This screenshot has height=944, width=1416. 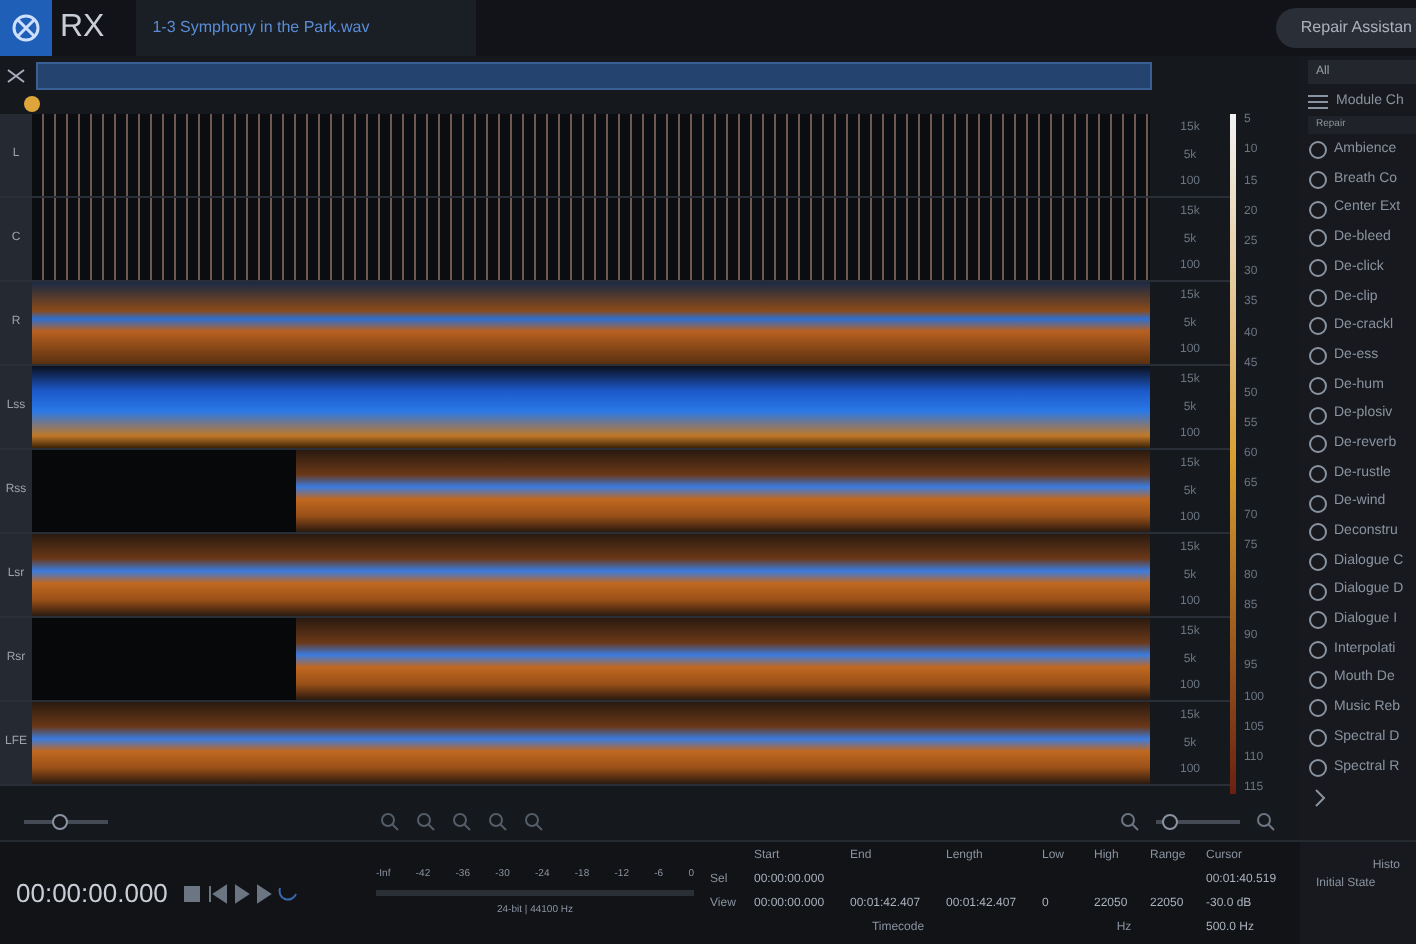 I want to click on playhead-marker-icon, so click(x=32, y=104).